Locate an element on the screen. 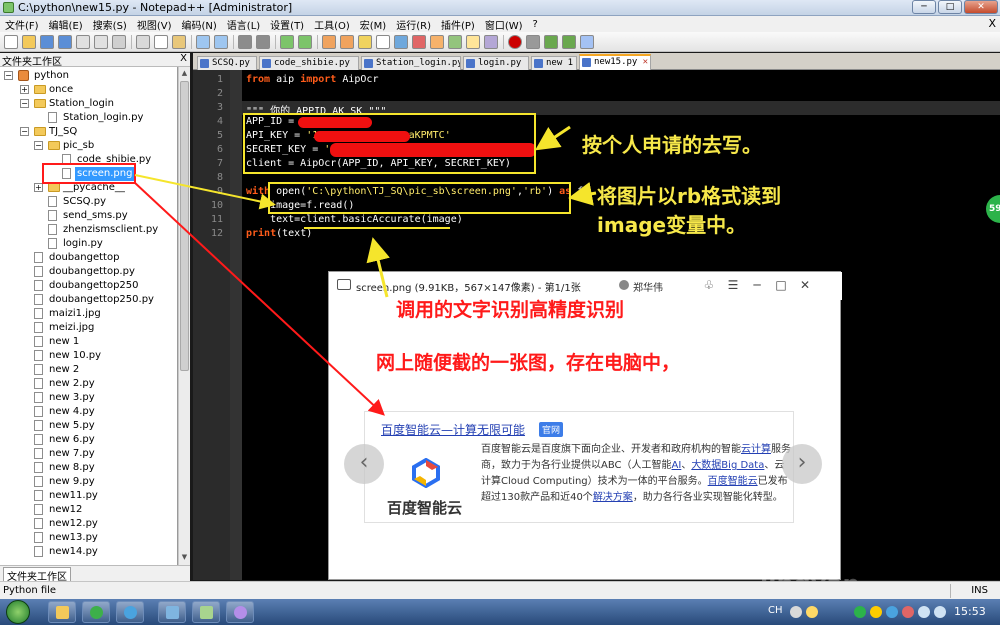 Image resolution: width=1000 pixels, height=625 pixels. taskbar-remote is located at coordinates (172, 612).